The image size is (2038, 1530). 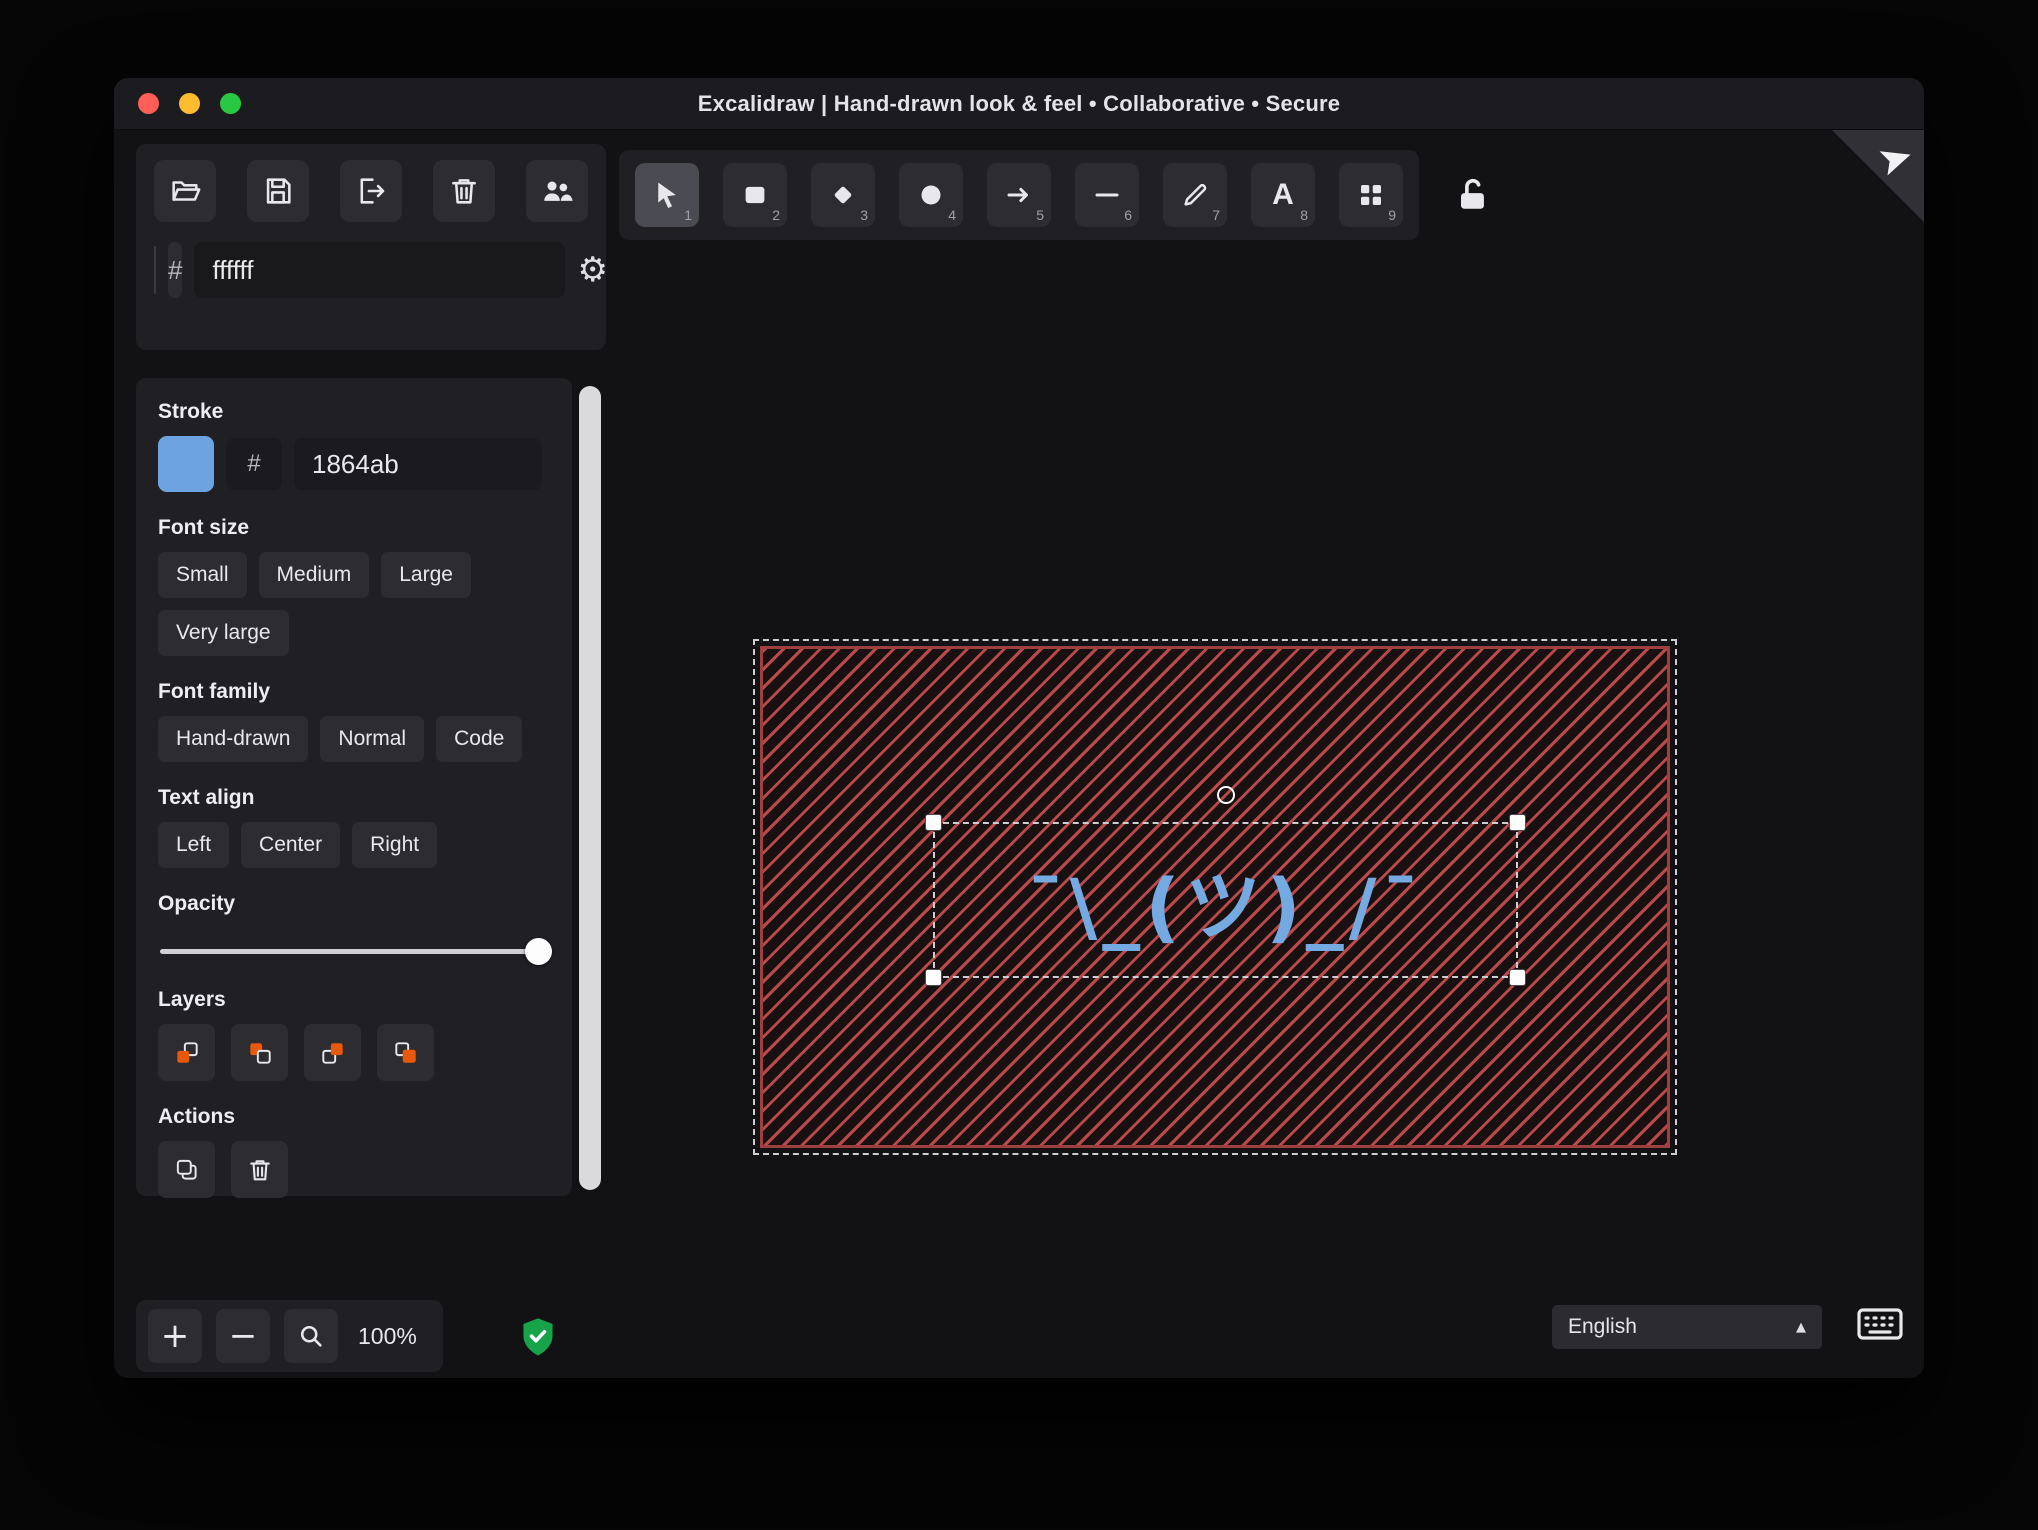 I want to click on keyboard-shortcuts-button, so click(x=1880, y=1325).